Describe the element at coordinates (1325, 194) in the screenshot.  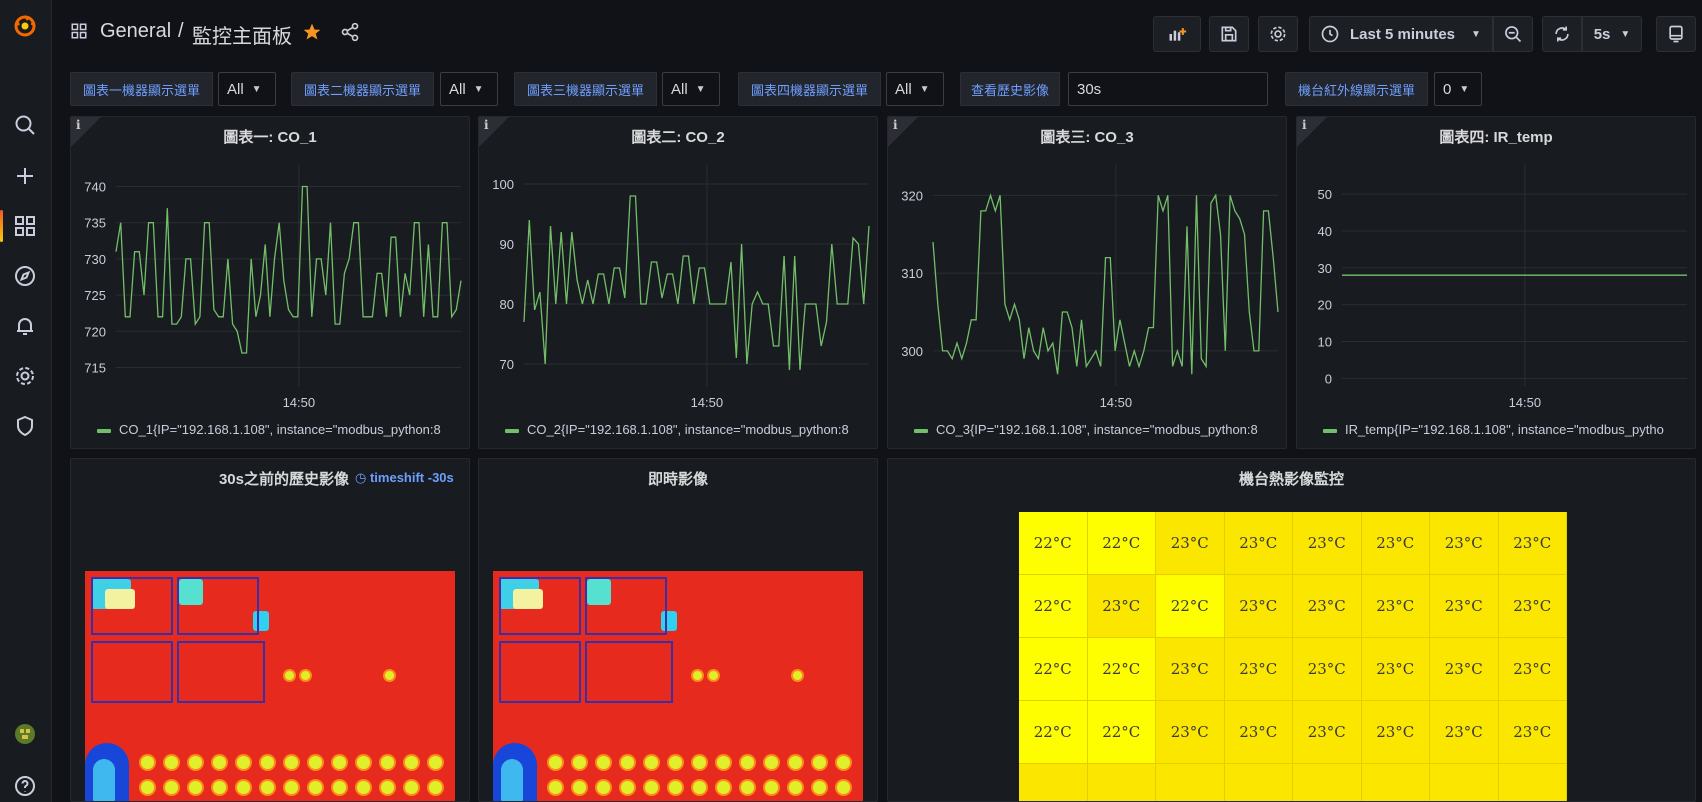
I see `y-tick-label: 50` at that location.